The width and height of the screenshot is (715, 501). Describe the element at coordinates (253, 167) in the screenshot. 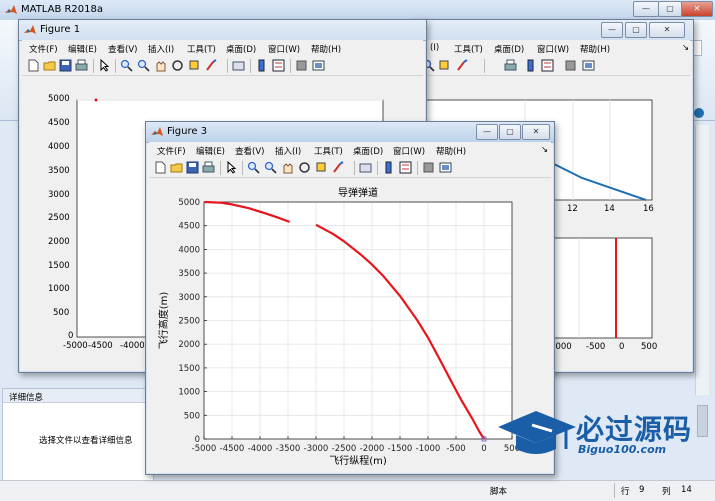

I see `f3-zoom-in-icon` at that location.